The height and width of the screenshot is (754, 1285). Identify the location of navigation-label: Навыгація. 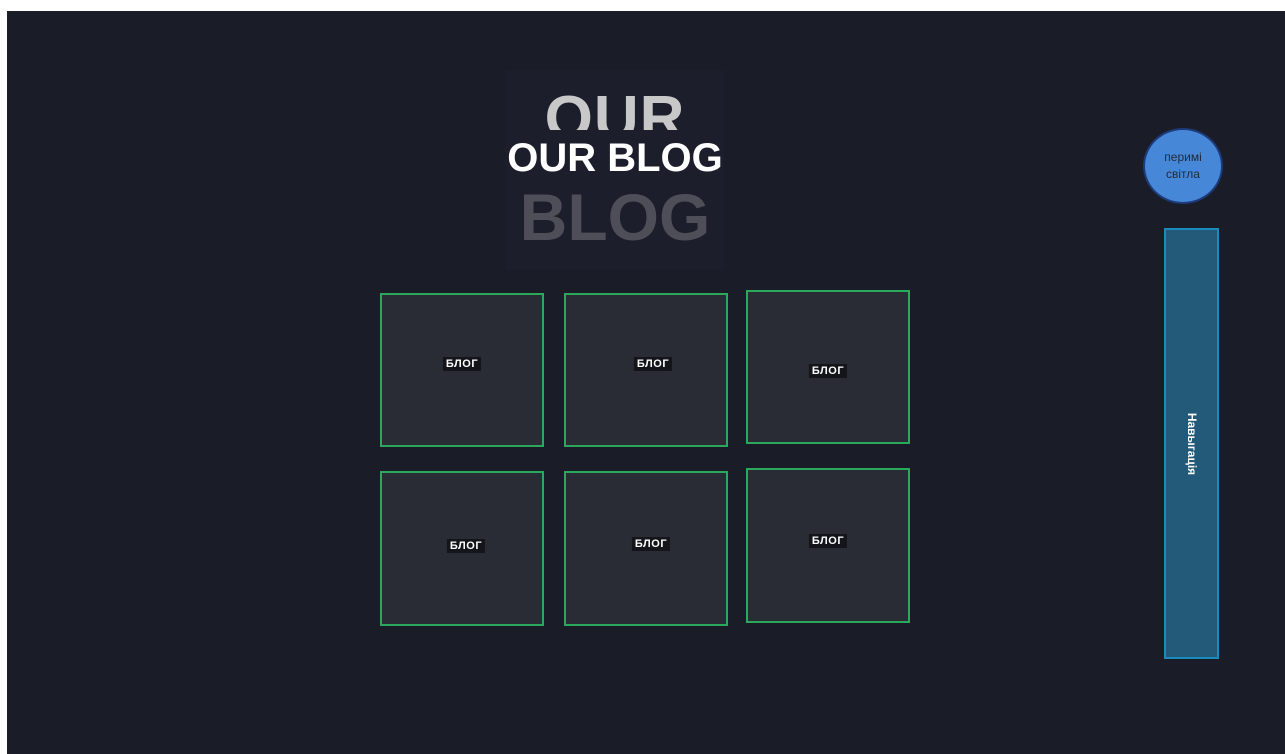
(1191, 443).